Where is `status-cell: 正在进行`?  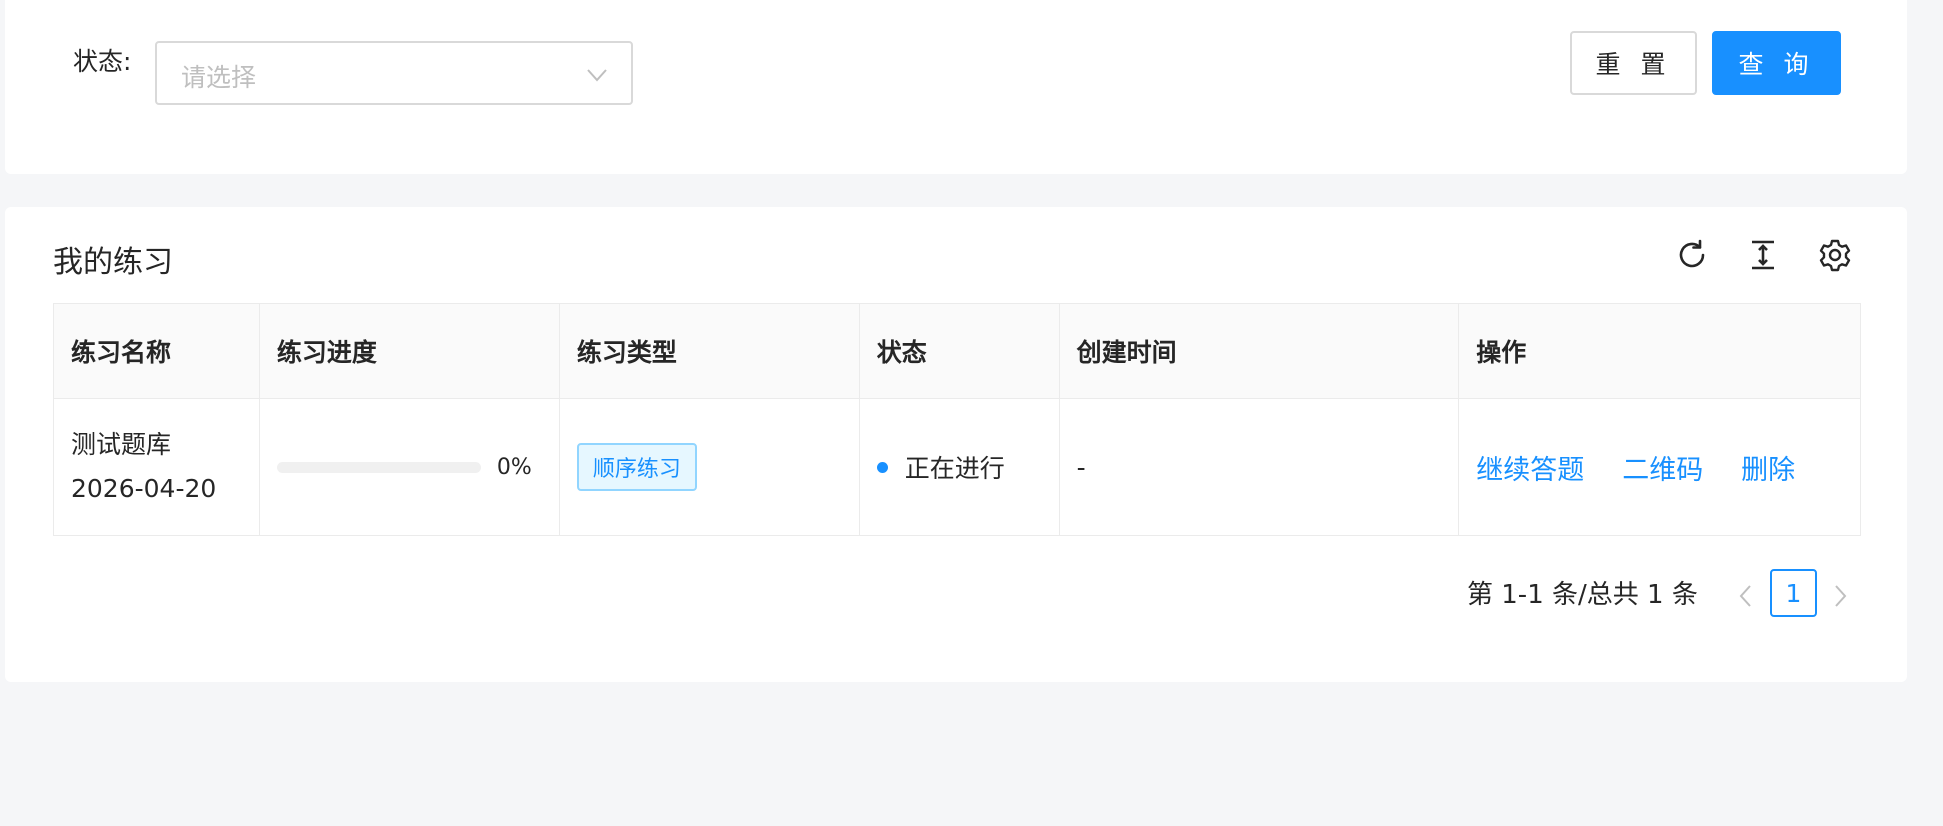 status-cell: 正在进行 is located at coordinates (959, 467).